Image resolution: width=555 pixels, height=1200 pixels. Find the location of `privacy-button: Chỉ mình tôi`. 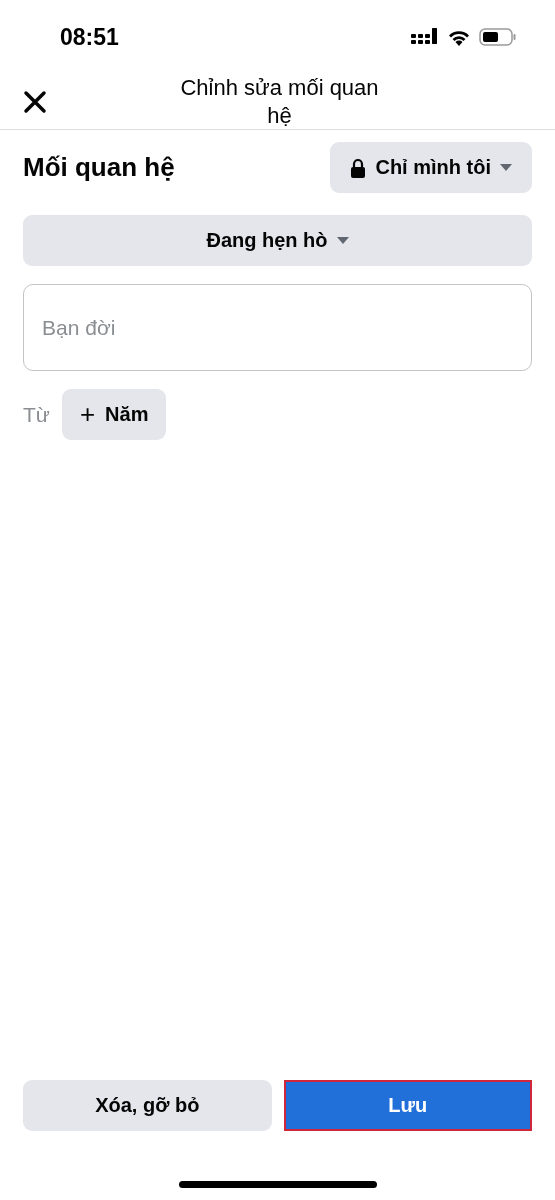

privacy-button: Chỉ mình tôi is located at coordinates (431, 167).